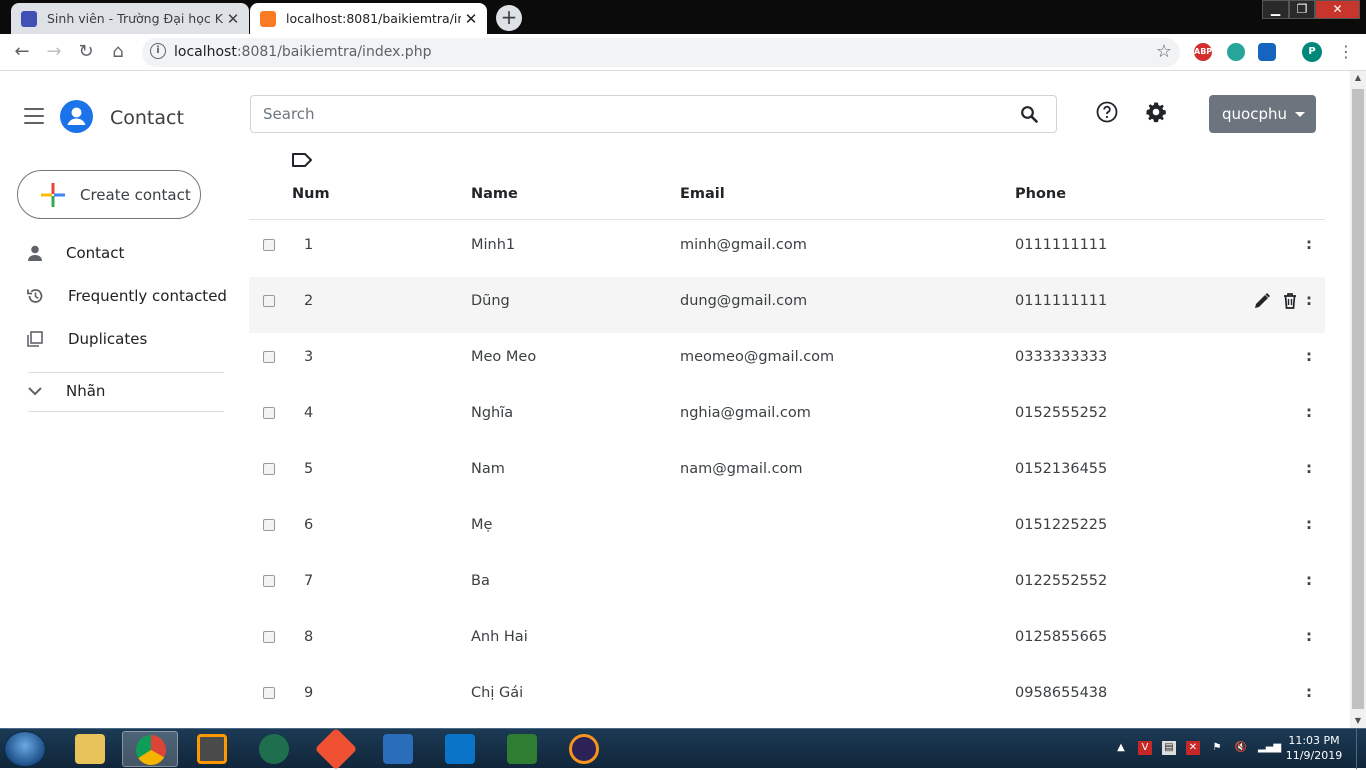 The width and height of the screenshot is (1366, 770). I want to click on forward-icon: →, so click(54, 52).